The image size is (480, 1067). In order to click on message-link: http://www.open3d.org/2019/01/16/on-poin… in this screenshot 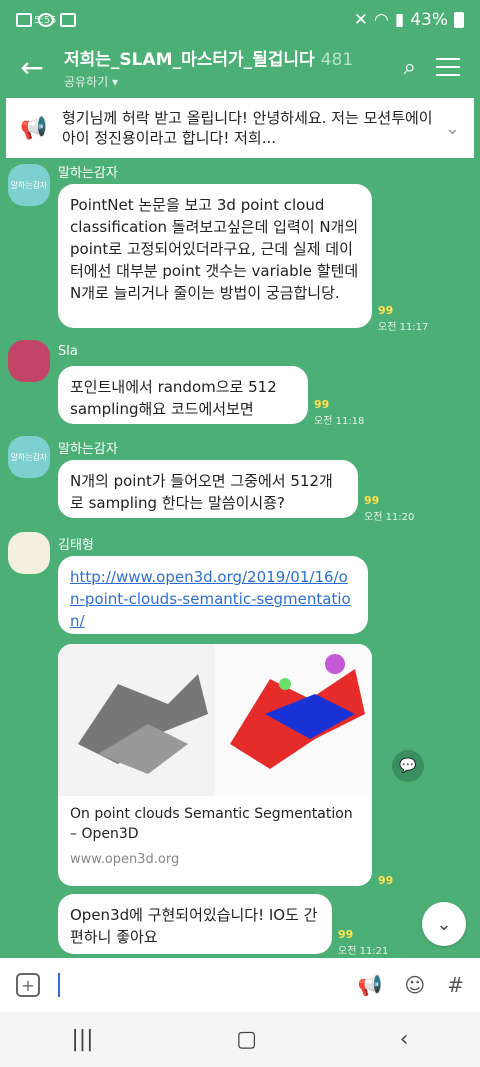, I will do `click(210, 599)`.